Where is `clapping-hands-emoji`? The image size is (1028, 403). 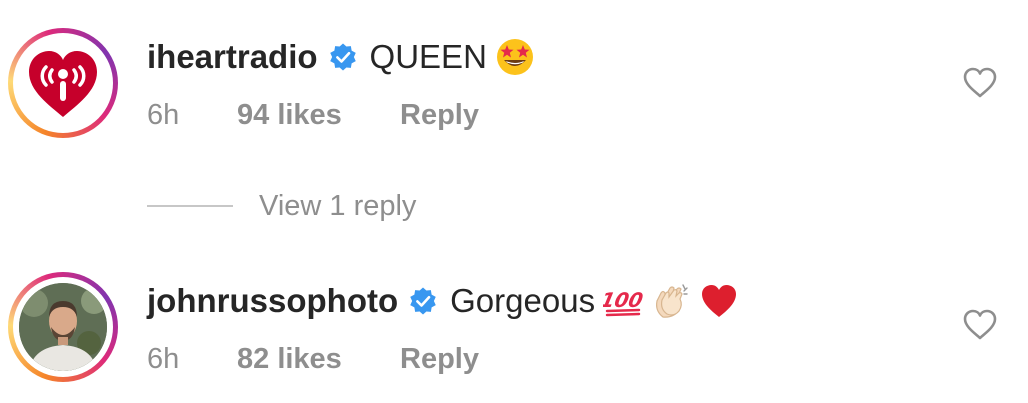
clapping-hands-emoji is located at coordinates (672, 301).